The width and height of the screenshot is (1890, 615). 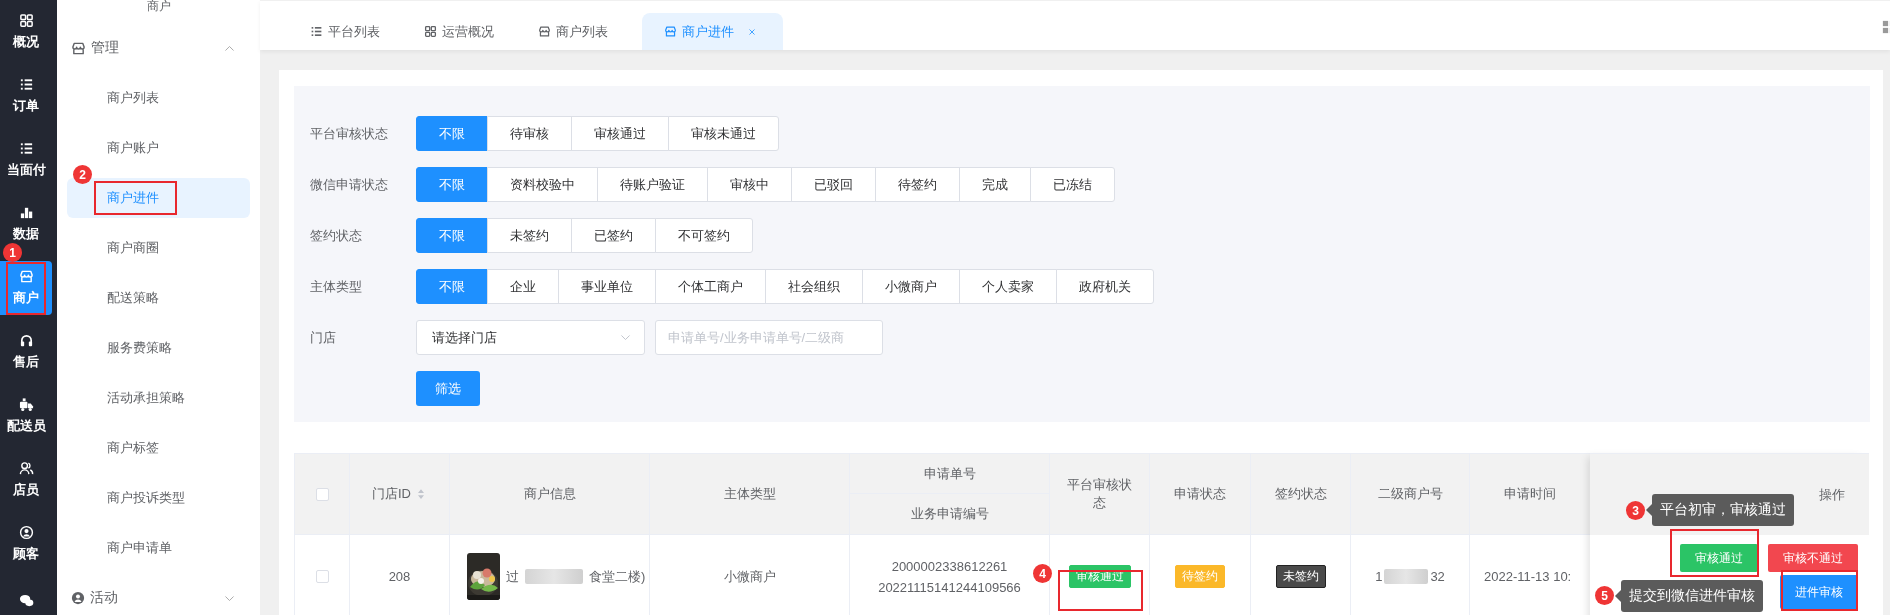 What do you see at coordinates (578, 31) in the screenshot?
I see `tab: 商户列表` at bounding box center [578, 31].